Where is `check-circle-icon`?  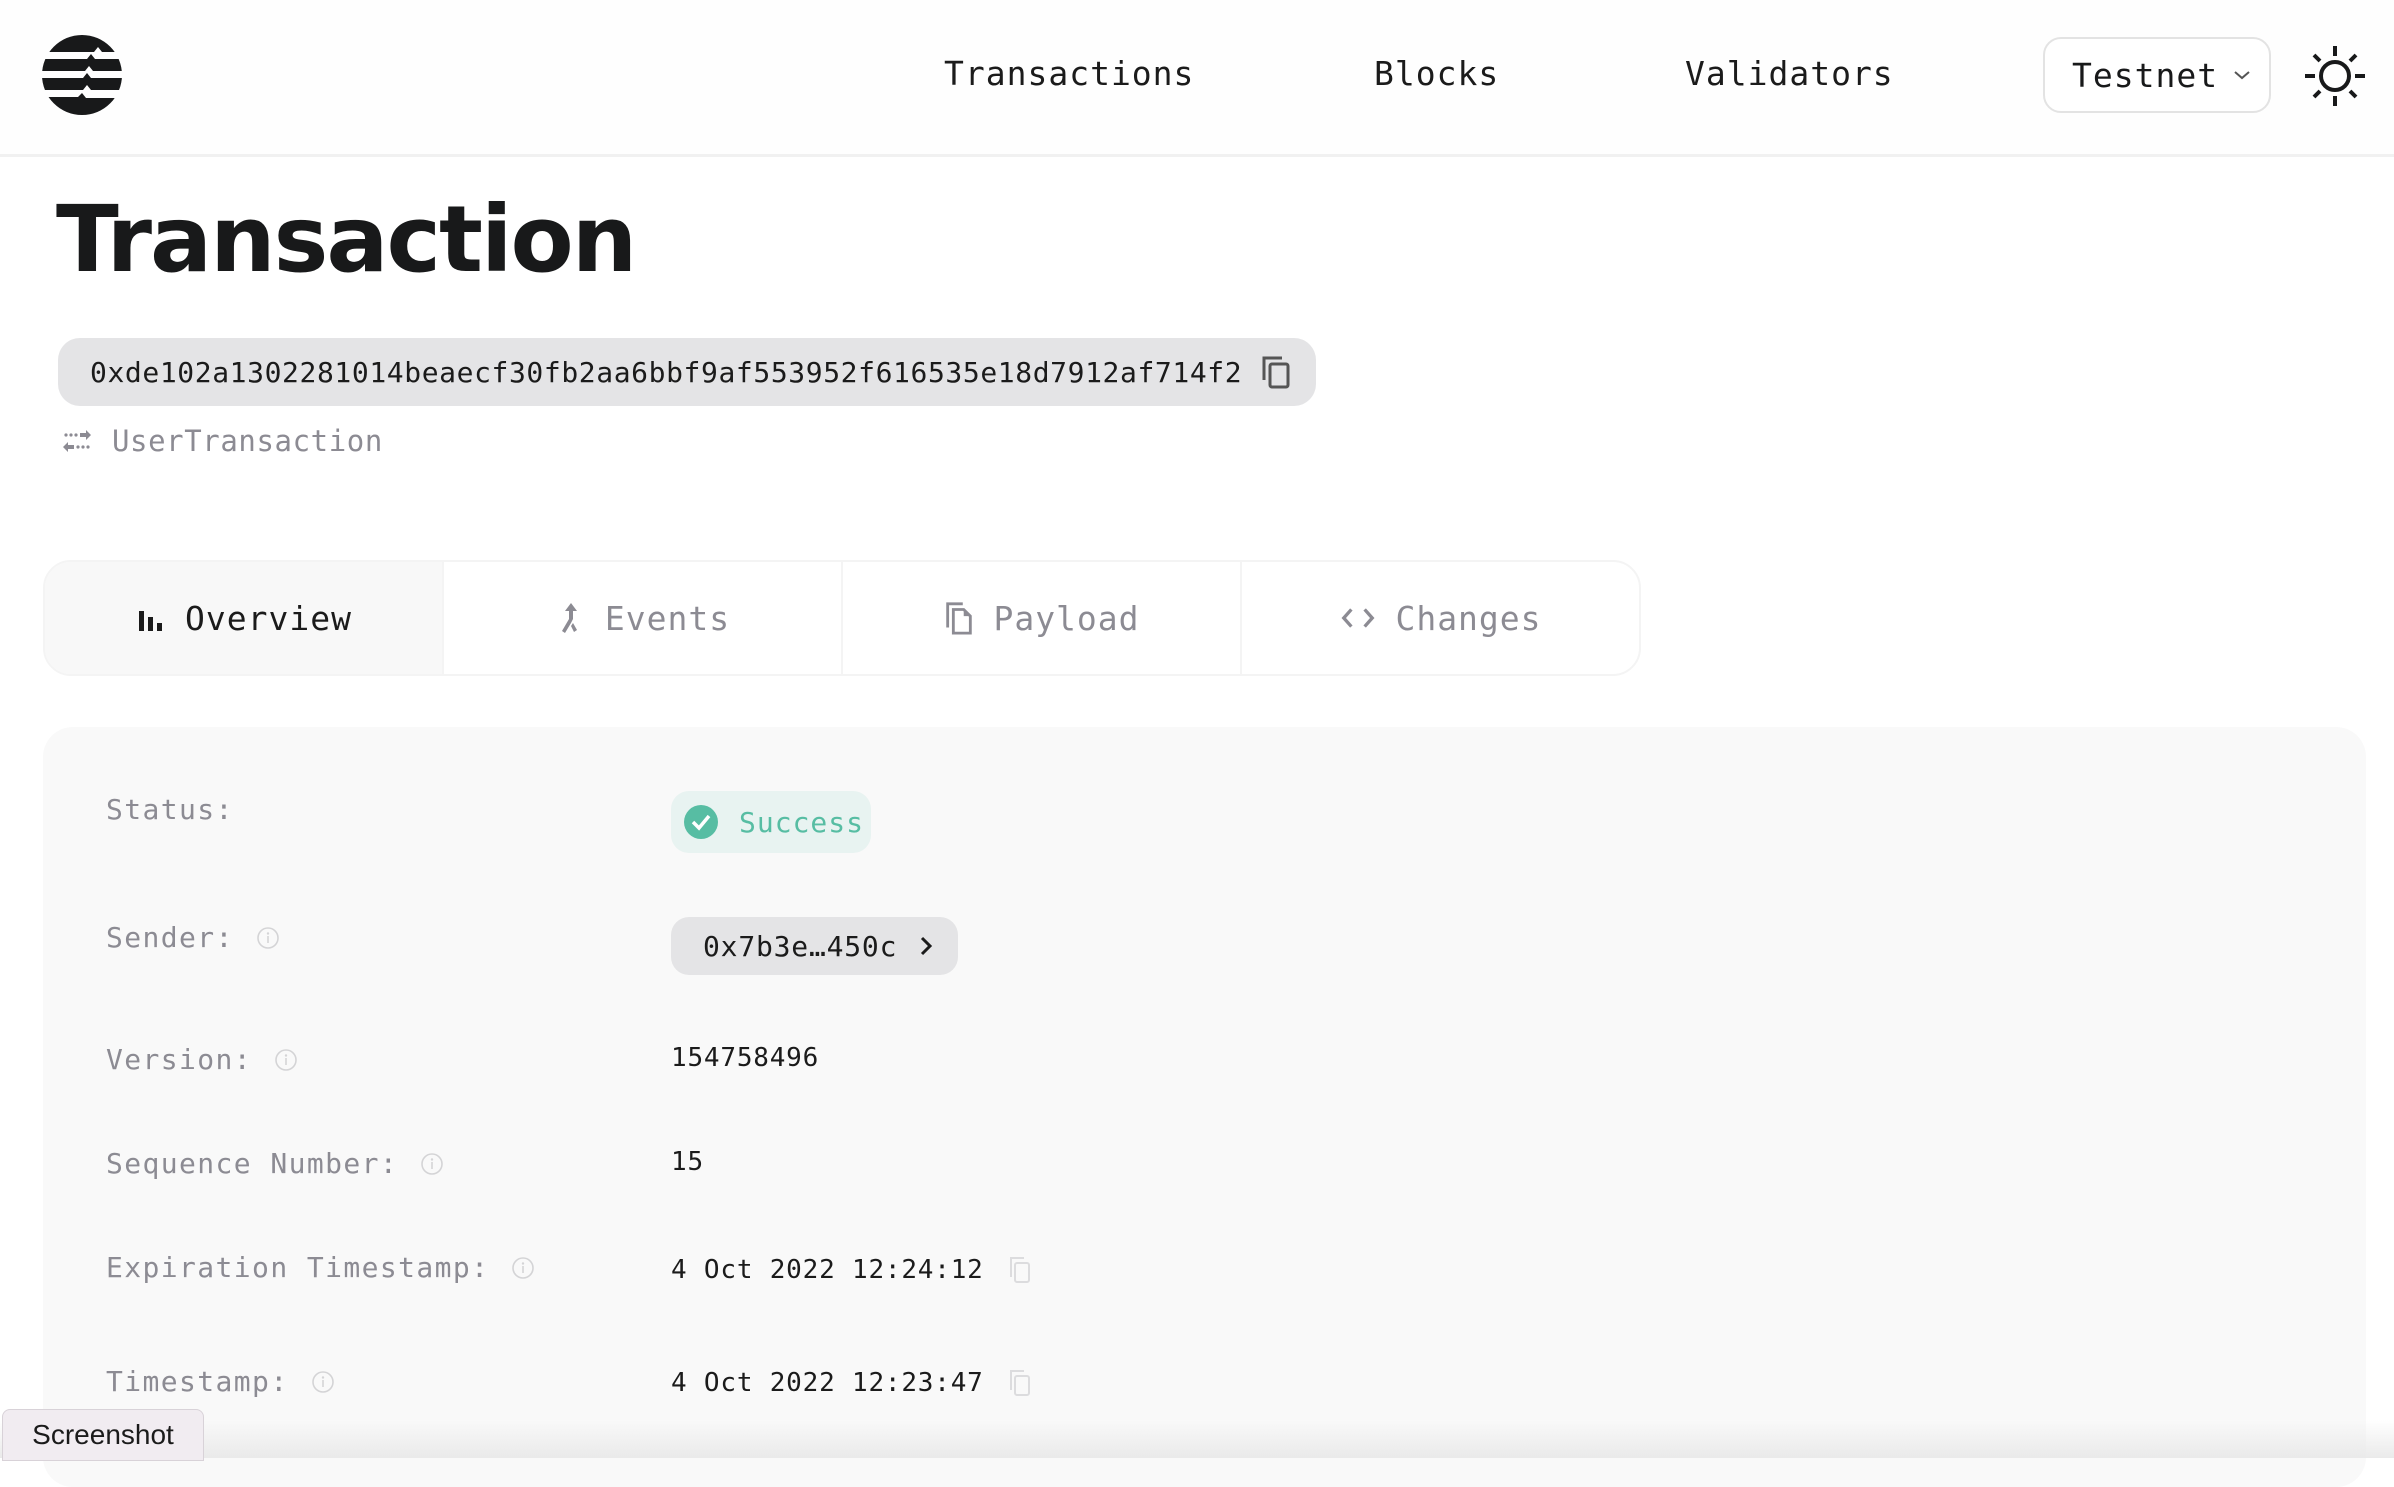 check-circle-icon is located at coordinates (701, 822).